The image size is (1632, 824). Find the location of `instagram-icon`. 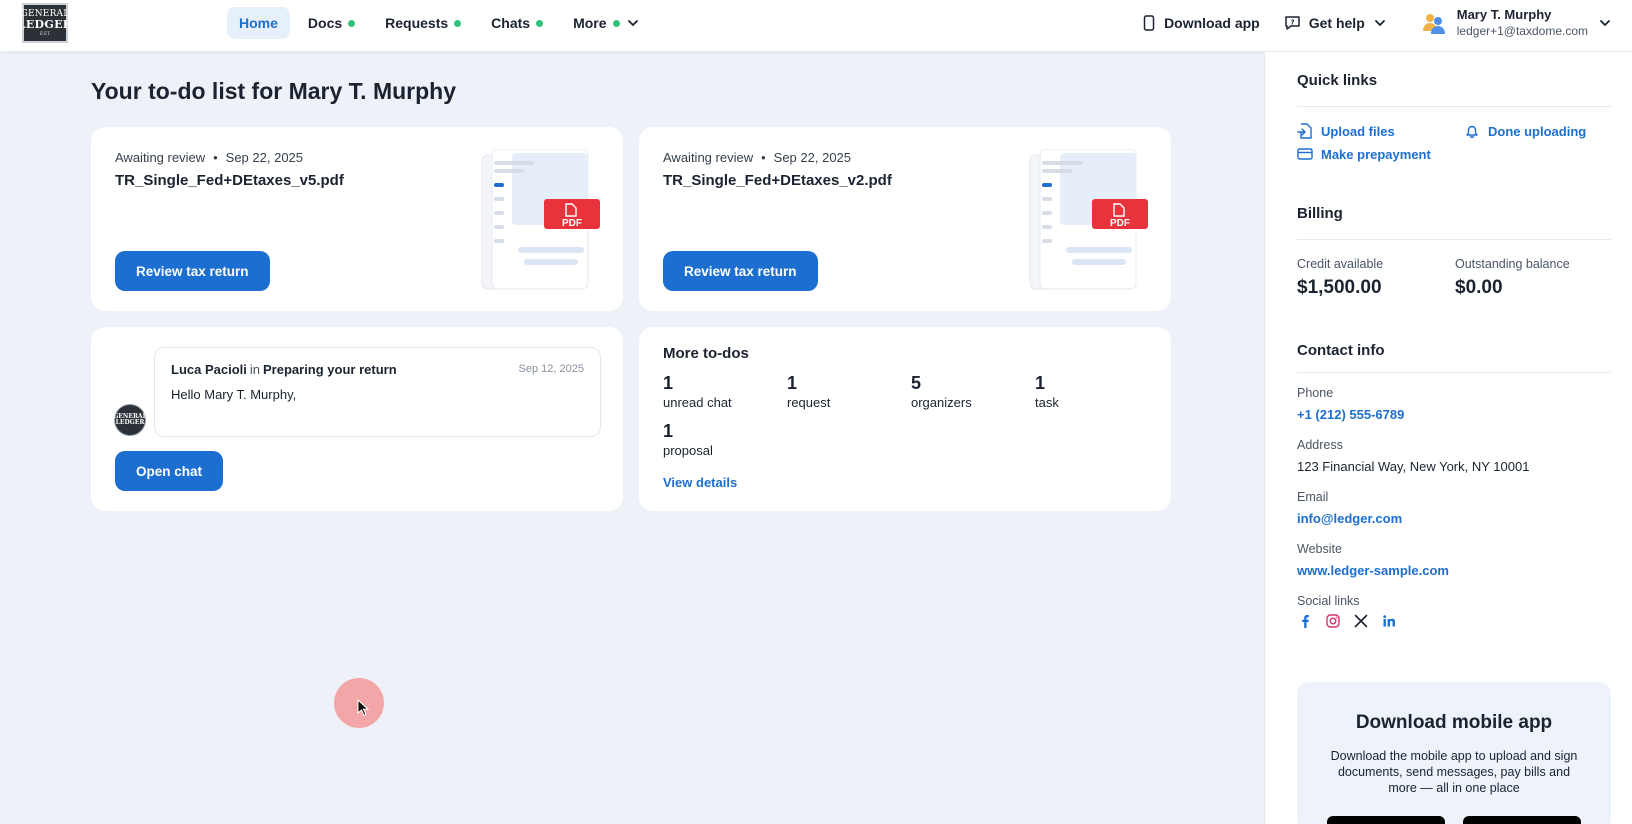

instagram-icon is located at coordinates (1333, 621).